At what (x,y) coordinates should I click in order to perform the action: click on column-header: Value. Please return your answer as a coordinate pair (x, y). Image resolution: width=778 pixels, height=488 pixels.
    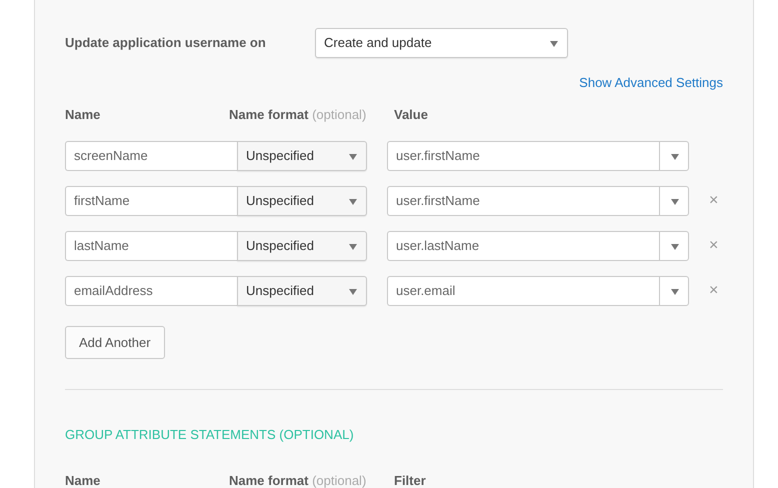
    Looking at the image, I should click on (411, 115).